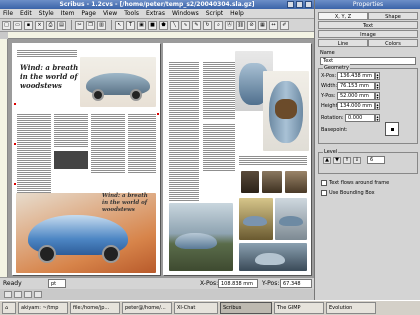  I want to click on photo-car-landscape, so click(201, 237).